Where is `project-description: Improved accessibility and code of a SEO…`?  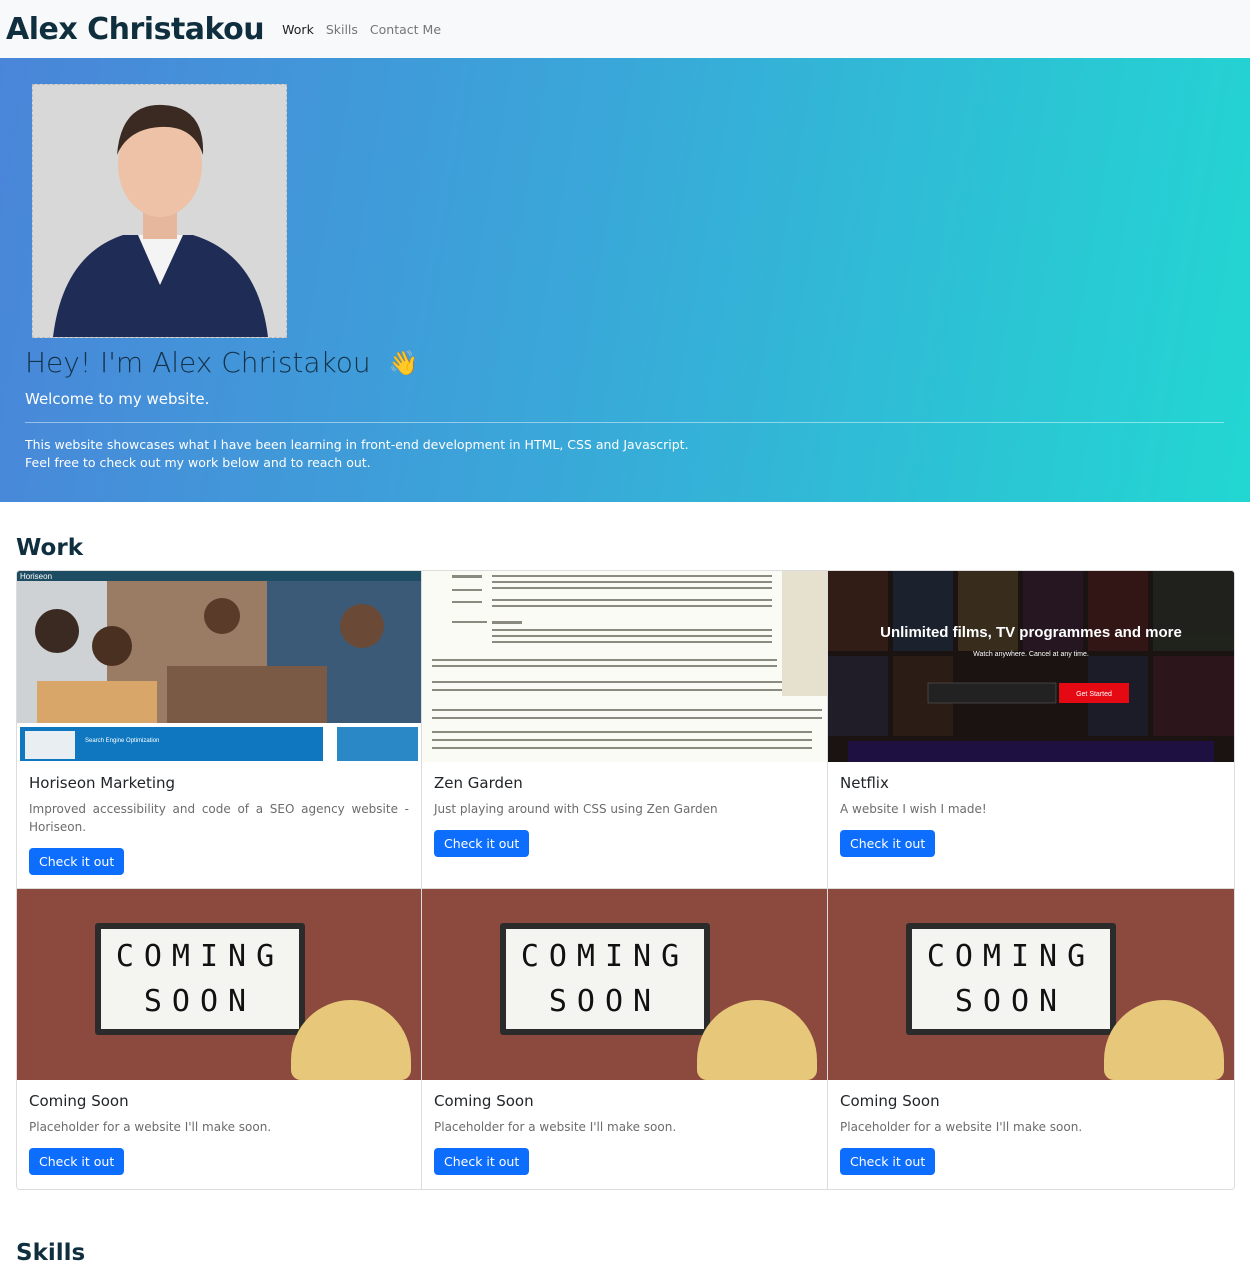 project-description: Improved accessibility and code of a SEO… is located at coordinates (219, 818).